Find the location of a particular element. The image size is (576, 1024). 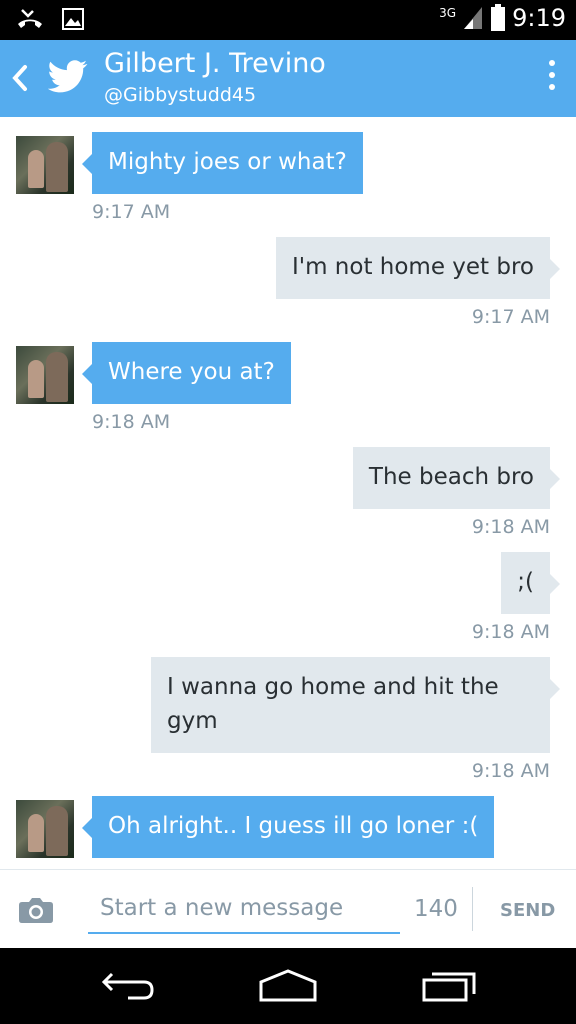

conversation-header: Gilbert J. Trevino @Gibbystudd45 is located at coordinates (288, 78).